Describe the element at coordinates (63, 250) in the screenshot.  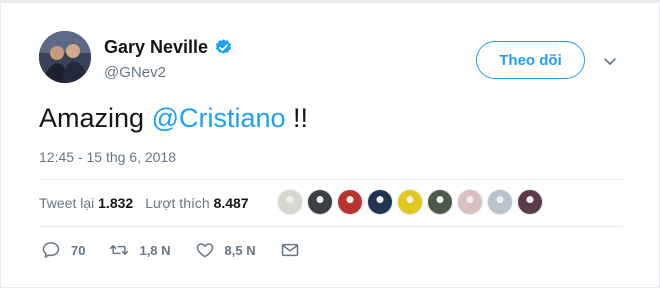
I see `reply-action: 70` at that location.